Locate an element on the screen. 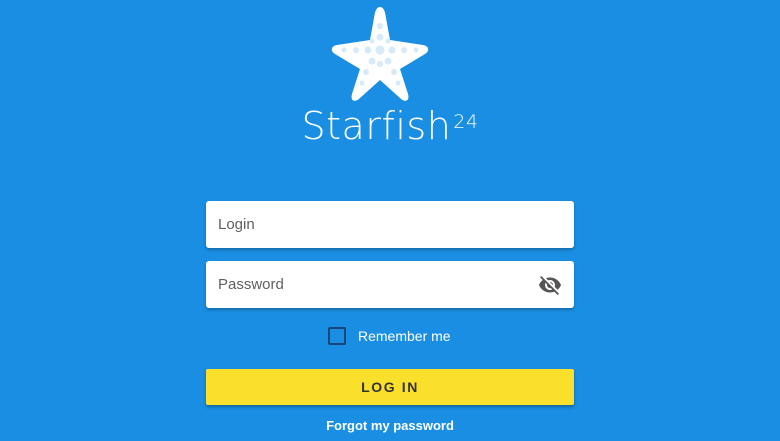  starfish-icon is located at coordinates (380, 54).